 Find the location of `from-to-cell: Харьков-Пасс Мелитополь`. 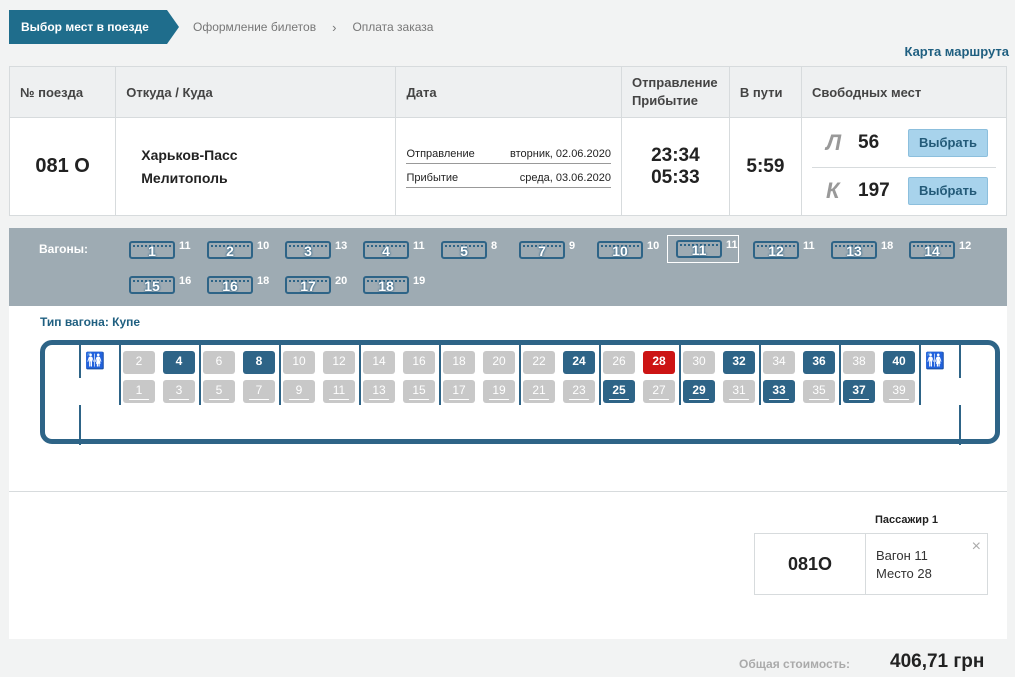

from-to-cell: Харьков-Пасс Мелитополь is located at coordinates (256, 166).